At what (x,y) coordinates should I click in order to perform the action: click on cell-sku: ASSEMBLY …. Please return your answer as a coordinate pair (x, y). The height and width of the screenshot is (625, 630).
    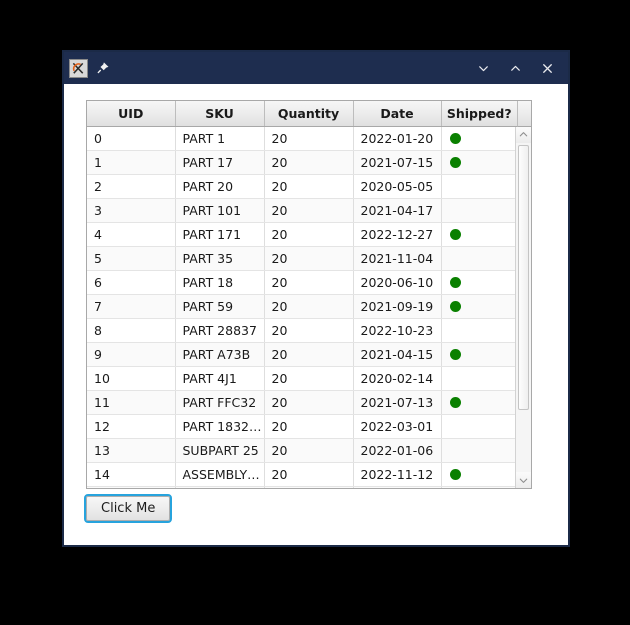
    Looking at the image, I should click on (220, 474).